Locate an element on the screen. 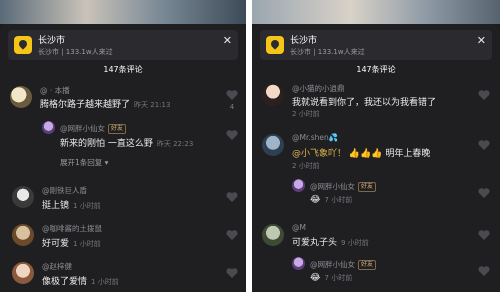  reply-item: @网胖小仙女 好友 新来的刚怕 一直这么野 昨天 22:23 is located at coordinates (123, 135).